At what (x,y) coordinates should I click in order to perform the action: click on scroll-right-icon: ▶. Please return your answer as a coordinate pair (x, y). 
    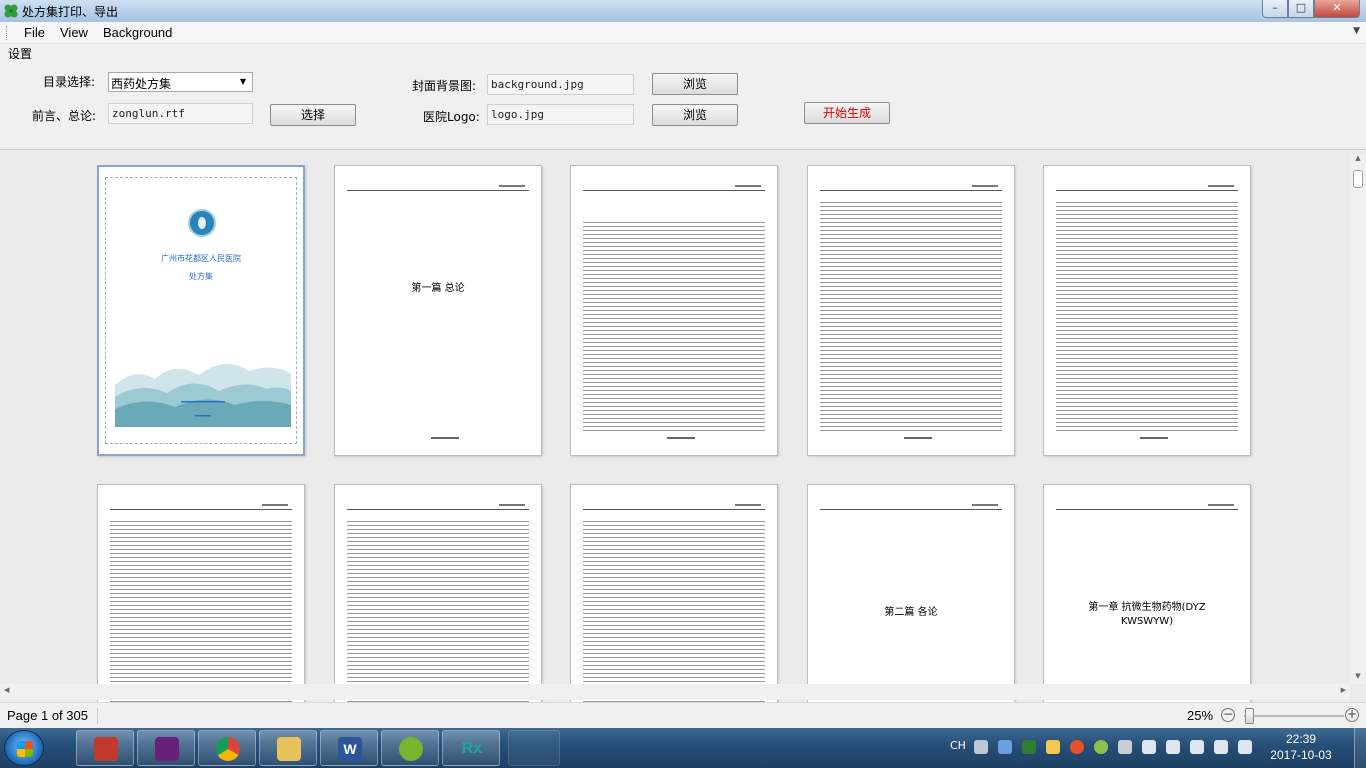
    Looking at the image, I should click on (1343, 690).